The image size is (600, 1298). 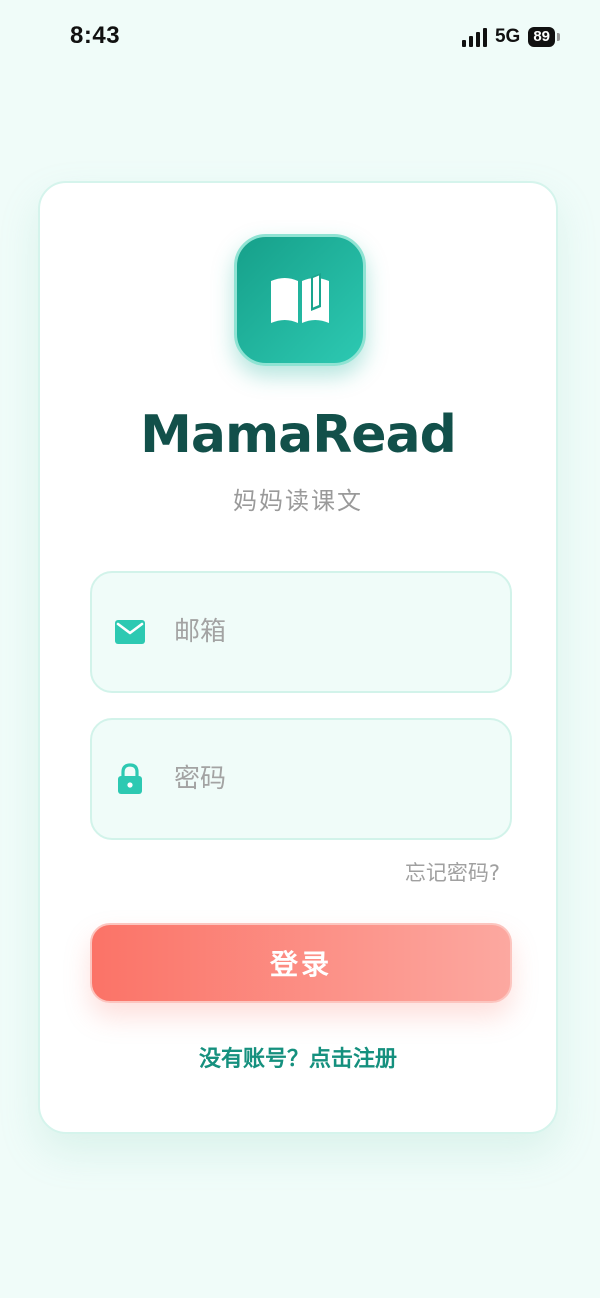 What do you see at coordinates (298, 435) in the screenshot?
I see `app-name: MamaRead` at bounding box center [298, 435].